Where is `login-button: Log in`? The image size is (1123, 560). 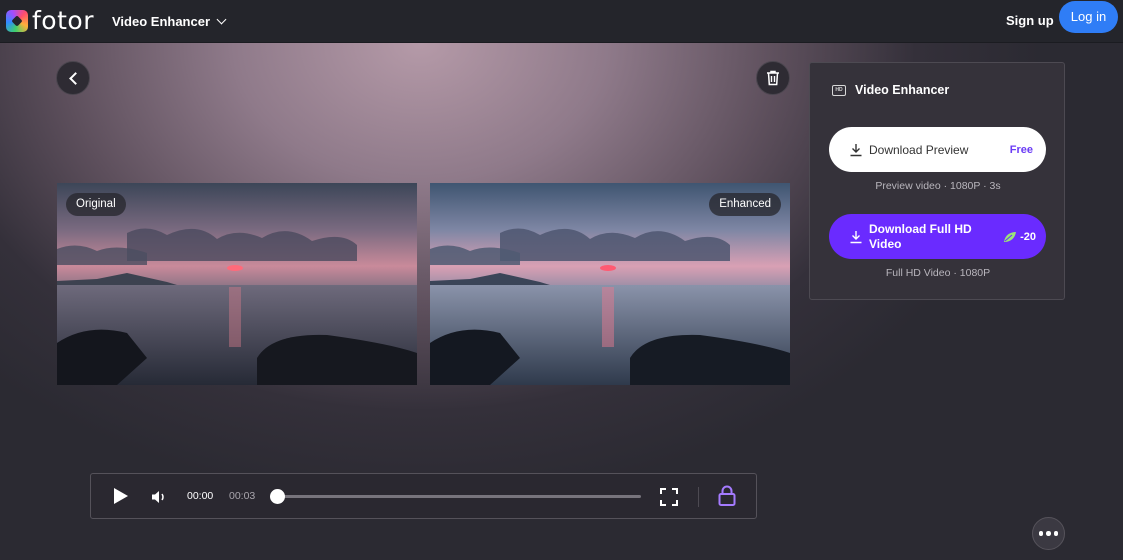 login-button: Log in is located at coordinates (1088, 17).